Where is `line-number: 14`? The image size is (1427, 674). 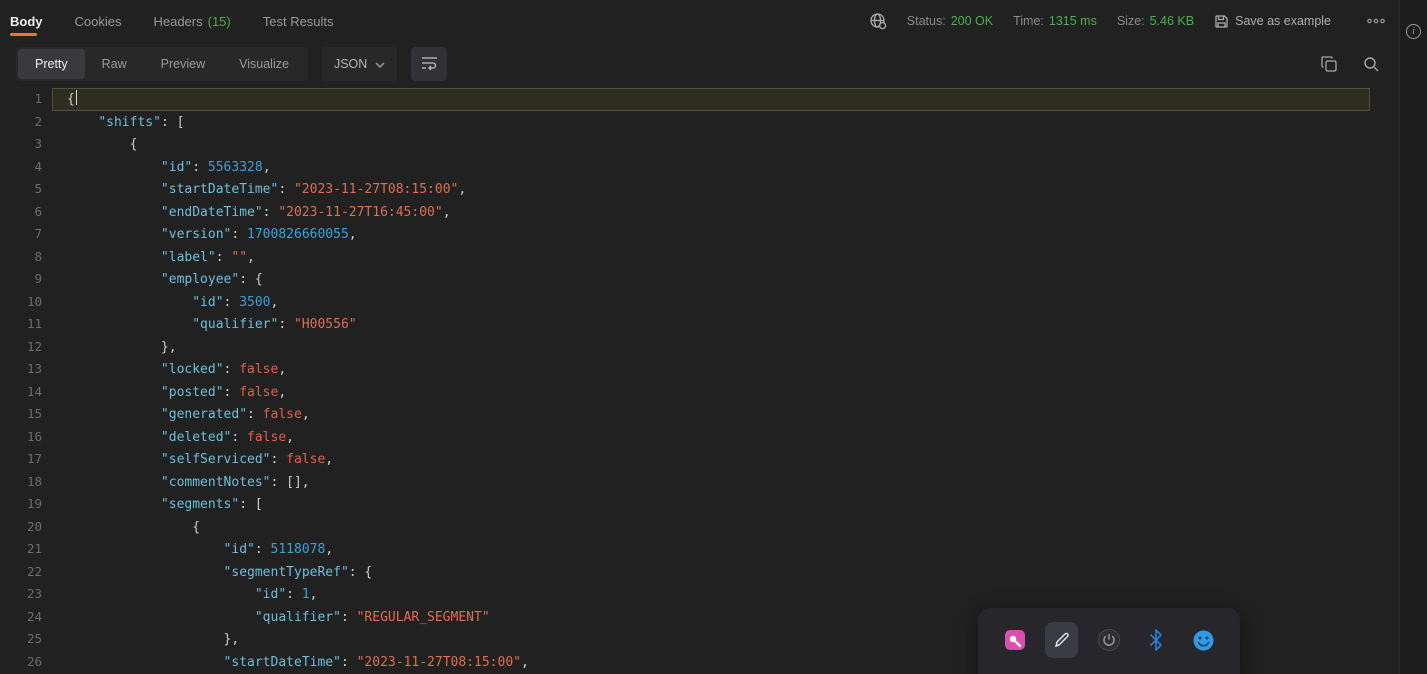
line-number: 14 is located at coordinates (34, 391).